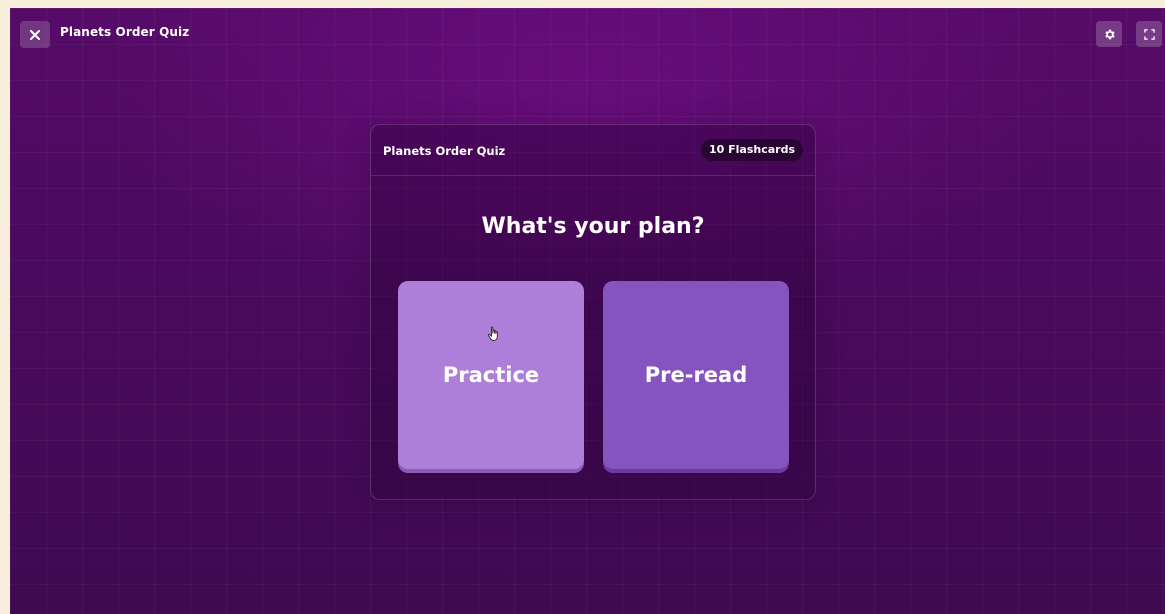 This screenshot has height=614, width=1165. I want to click on fullscreen-button, so click(1149, 34).